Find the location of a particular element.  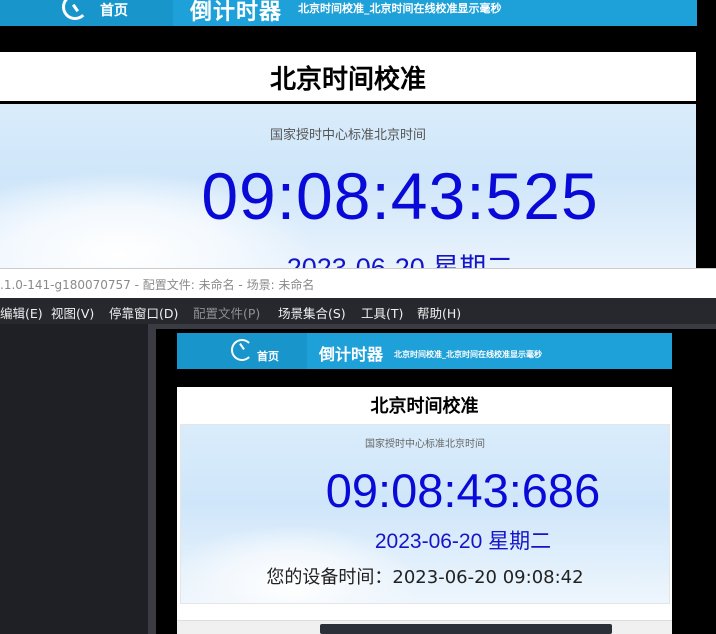

menu-profile: 配置文件(P) is located at coordinates (226, 312).